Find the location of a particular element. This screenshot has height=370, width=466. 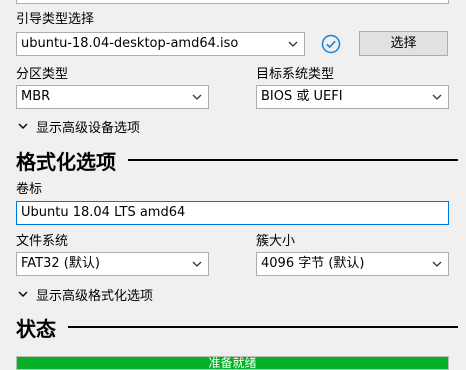

status-progress-bar: 准备就绪 is located at coordinates (232, 363).